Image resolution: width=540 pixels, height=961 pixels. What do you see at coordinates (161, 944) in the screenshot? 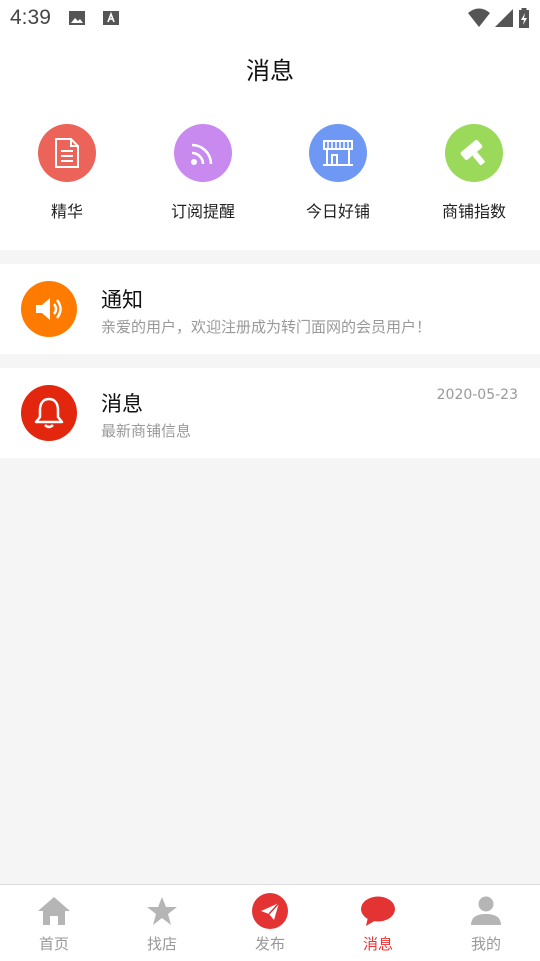
I see `tab-label: 找店` at bounding box center [161, 944].